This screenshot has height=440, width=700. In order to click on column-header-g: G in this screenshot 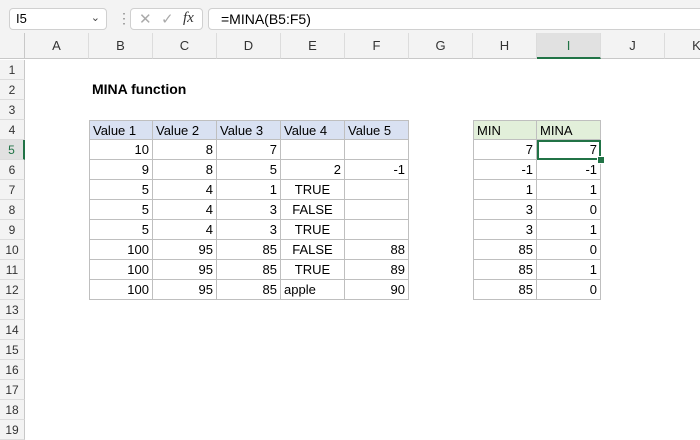, I will do `click(441, 46)`.